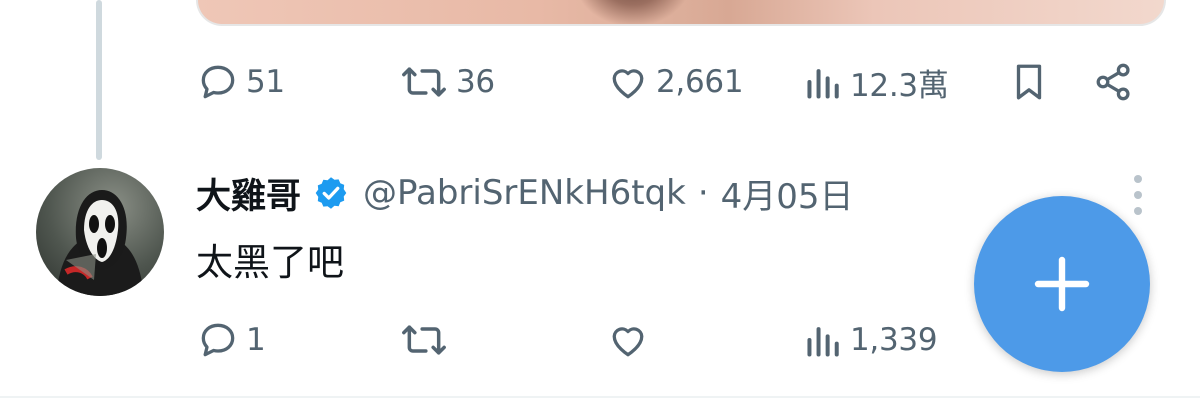  I want to click on retweet-button, so click(427, 340).